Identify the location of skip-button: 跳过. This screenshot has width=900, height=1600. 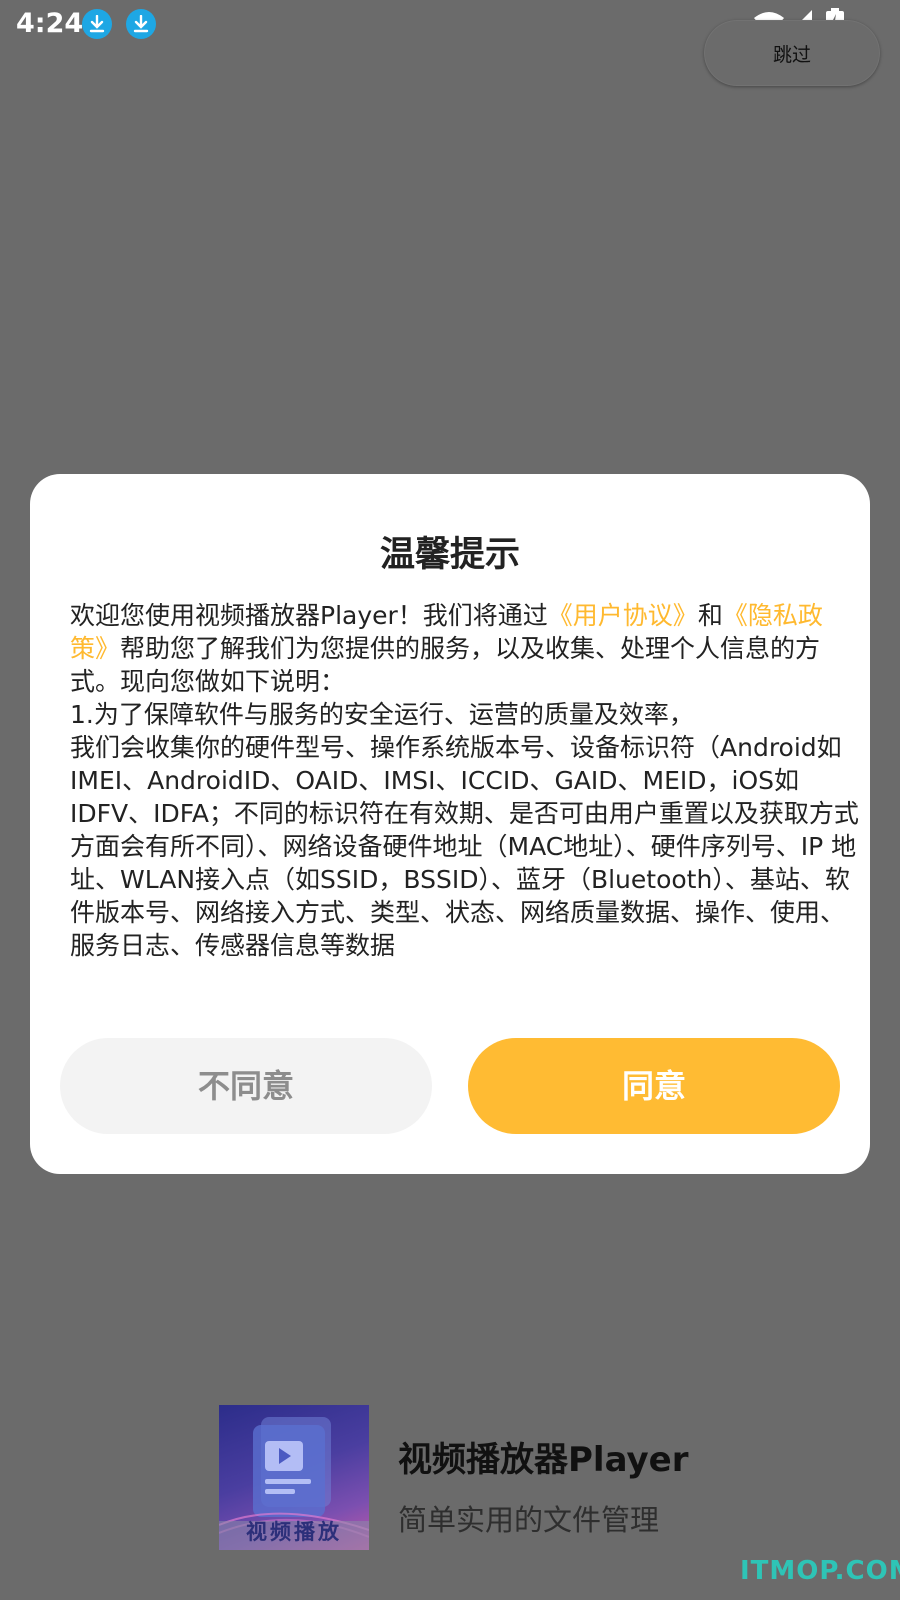
(792, 53).